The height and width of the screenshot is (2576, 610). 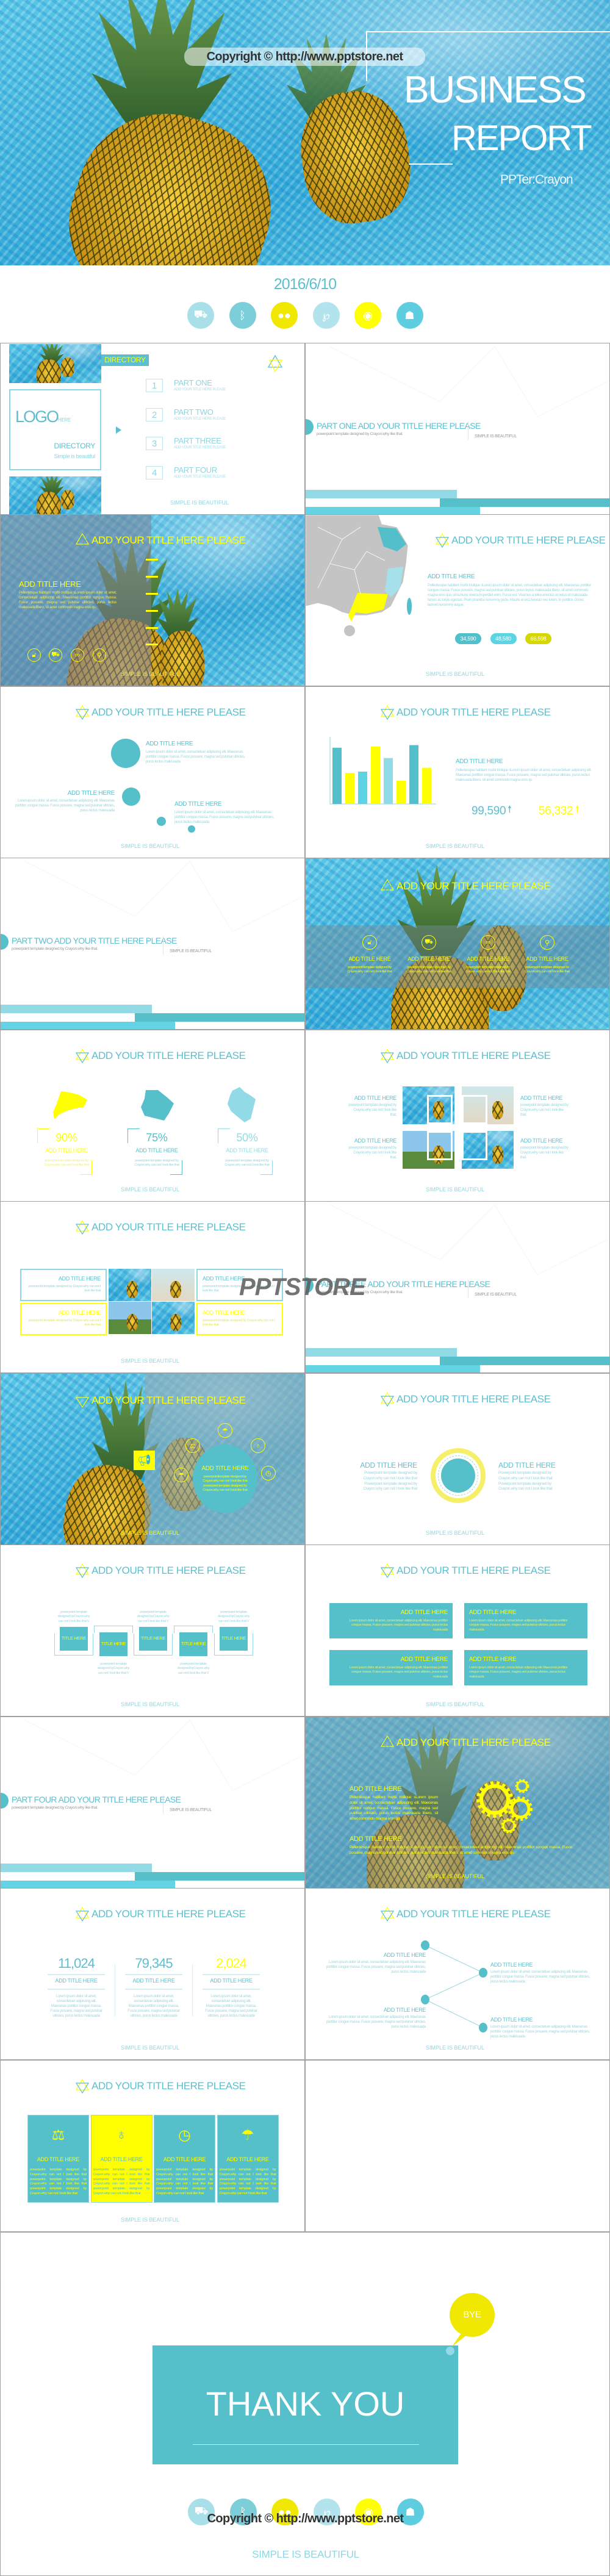 I want to click on cover-date: 2016/6/10, so click(x=305, y=284).